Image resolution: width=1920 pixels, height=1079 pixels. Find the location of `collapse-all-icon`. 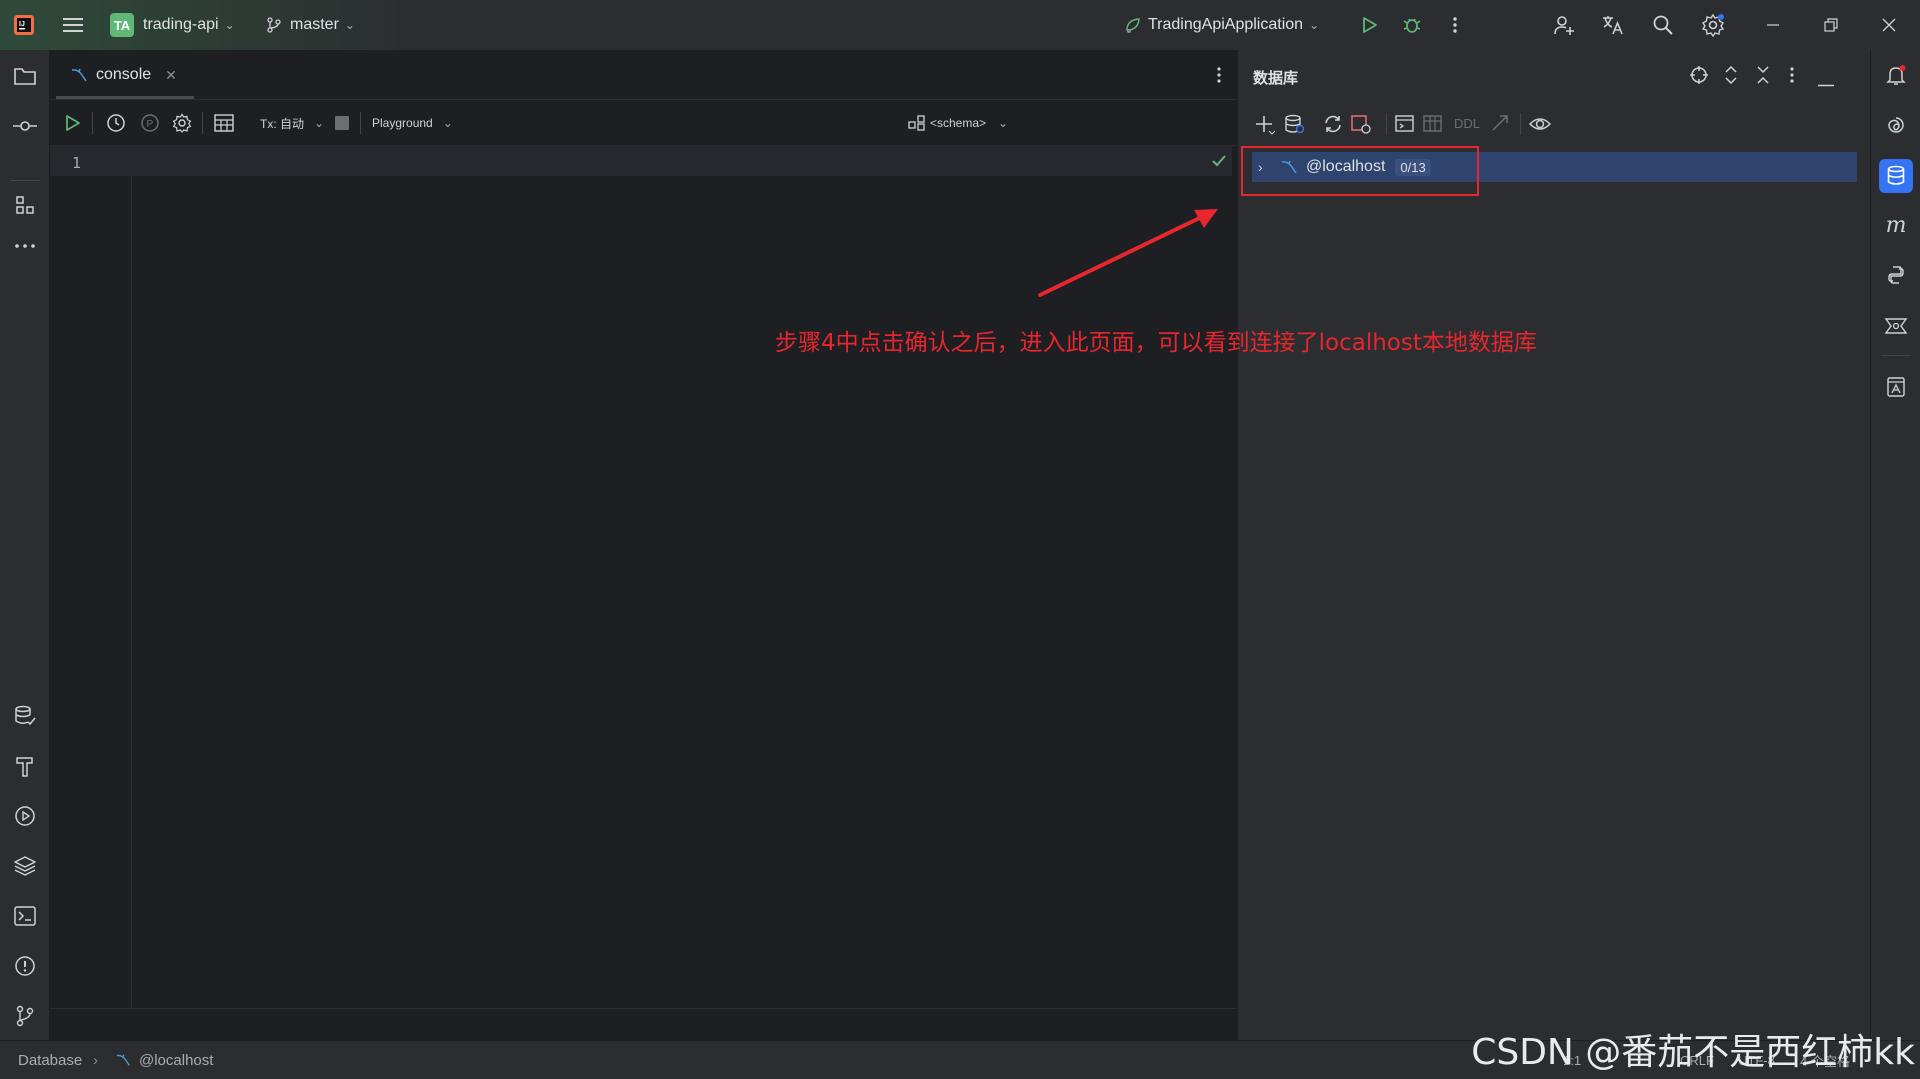

collapse-all-icon is located at coordinates (1763, 77).